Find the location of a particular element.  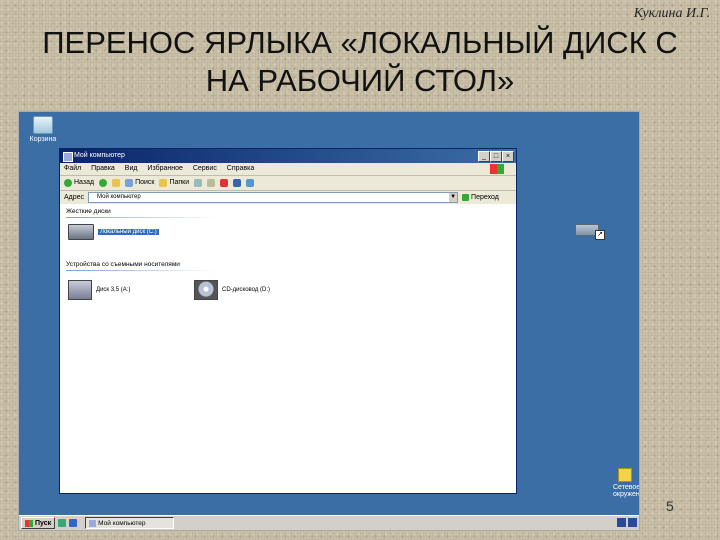

address-label: Адрес is located at coordinates (74, 197).